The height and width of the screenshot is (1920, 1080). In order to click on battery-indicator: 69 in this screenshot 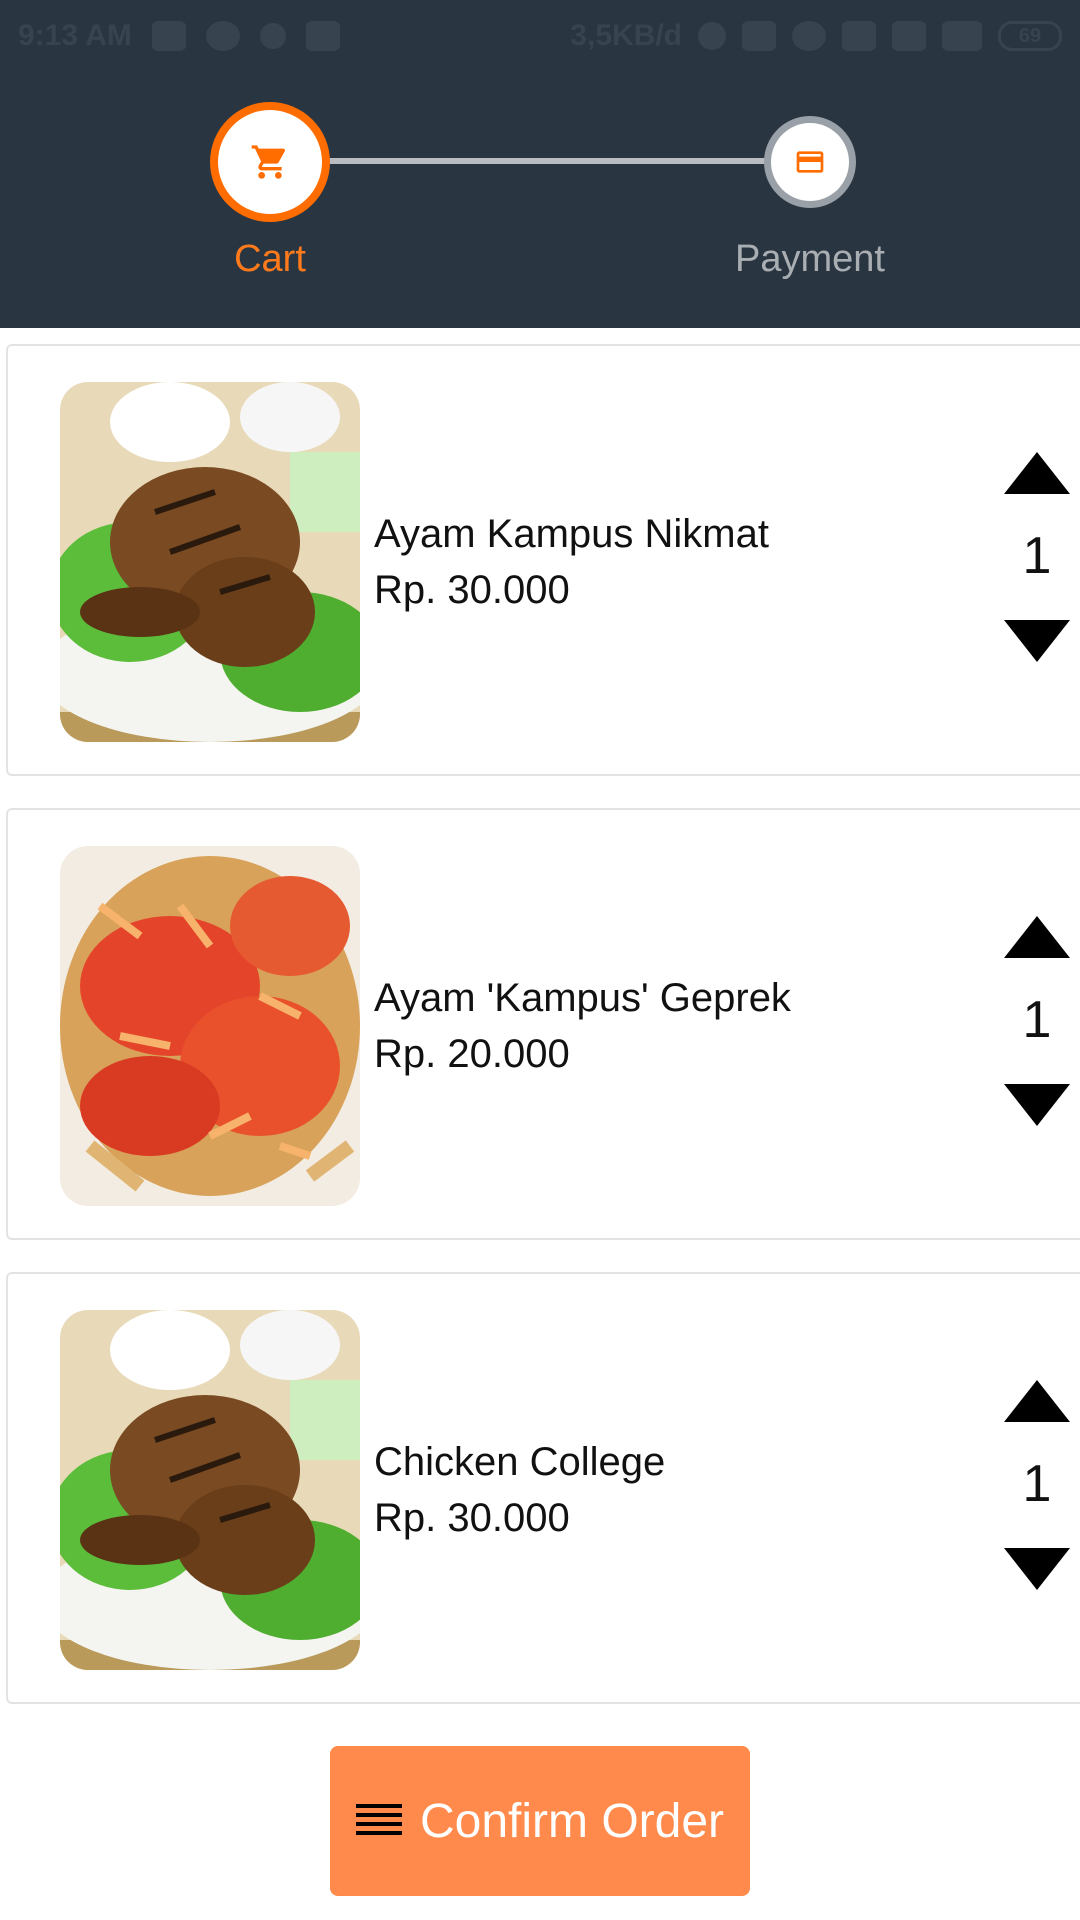, I will do `click(1030, 36)`.